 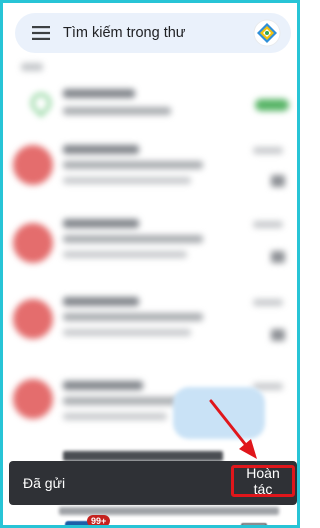 What do you see at coordinates (263, 481) in the screenshot?
I see `undo-button: Hoàn tác` at bounding box center [263, 481].